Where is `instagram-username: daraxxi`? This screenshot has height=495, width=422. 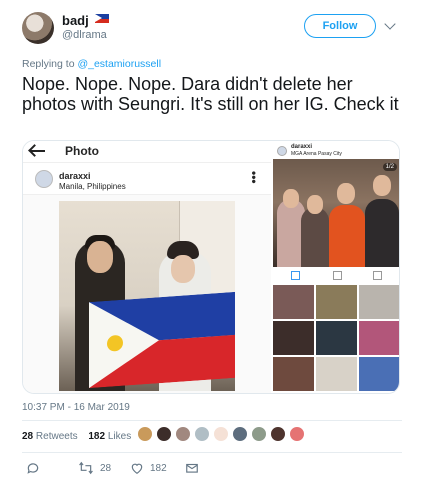
instagram-username: daraxxi is located at coordinates (75, 176).